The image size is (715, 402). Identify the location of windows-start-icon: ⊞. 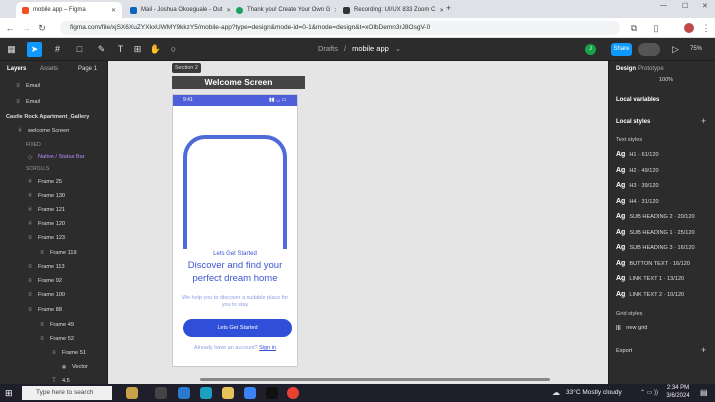
(10, 393).